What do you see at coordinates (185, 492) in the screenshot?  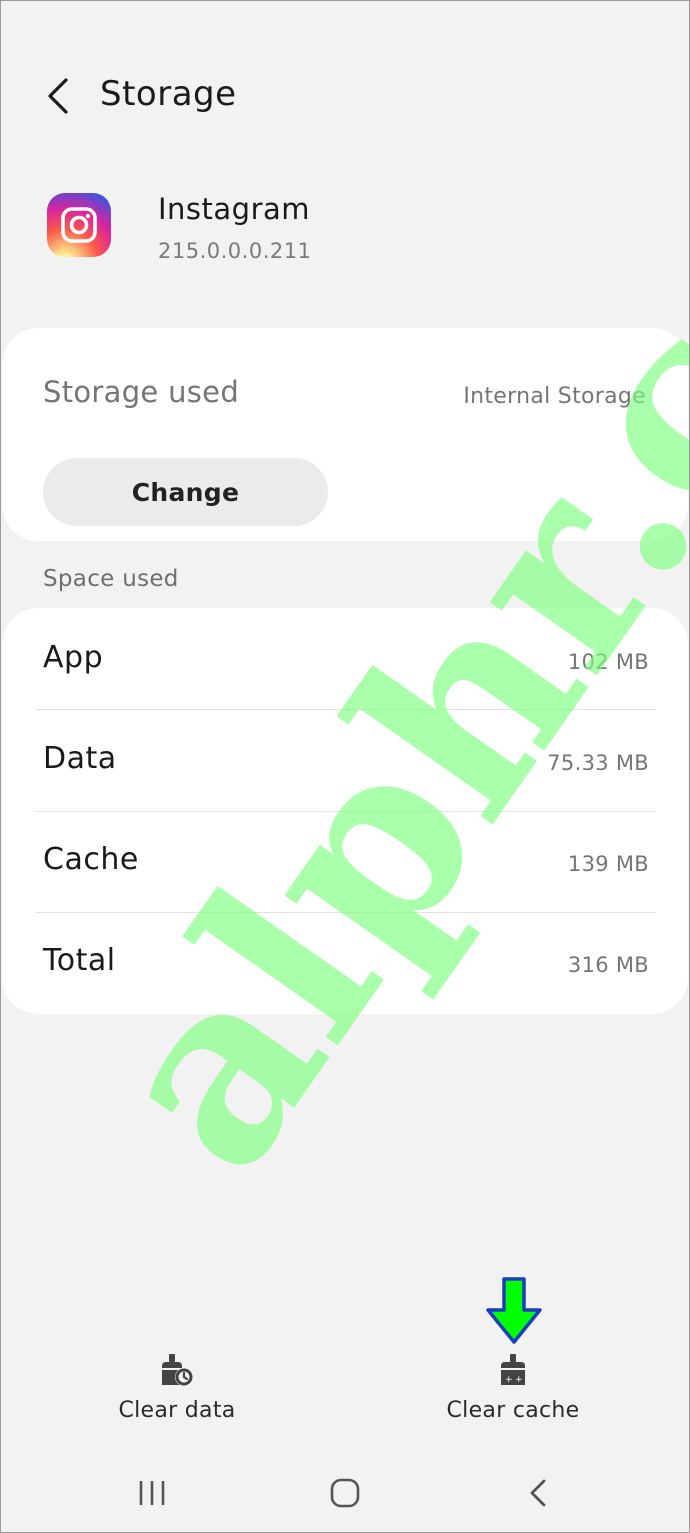 I see `change-button: Change` at bounding box center [185, 492].